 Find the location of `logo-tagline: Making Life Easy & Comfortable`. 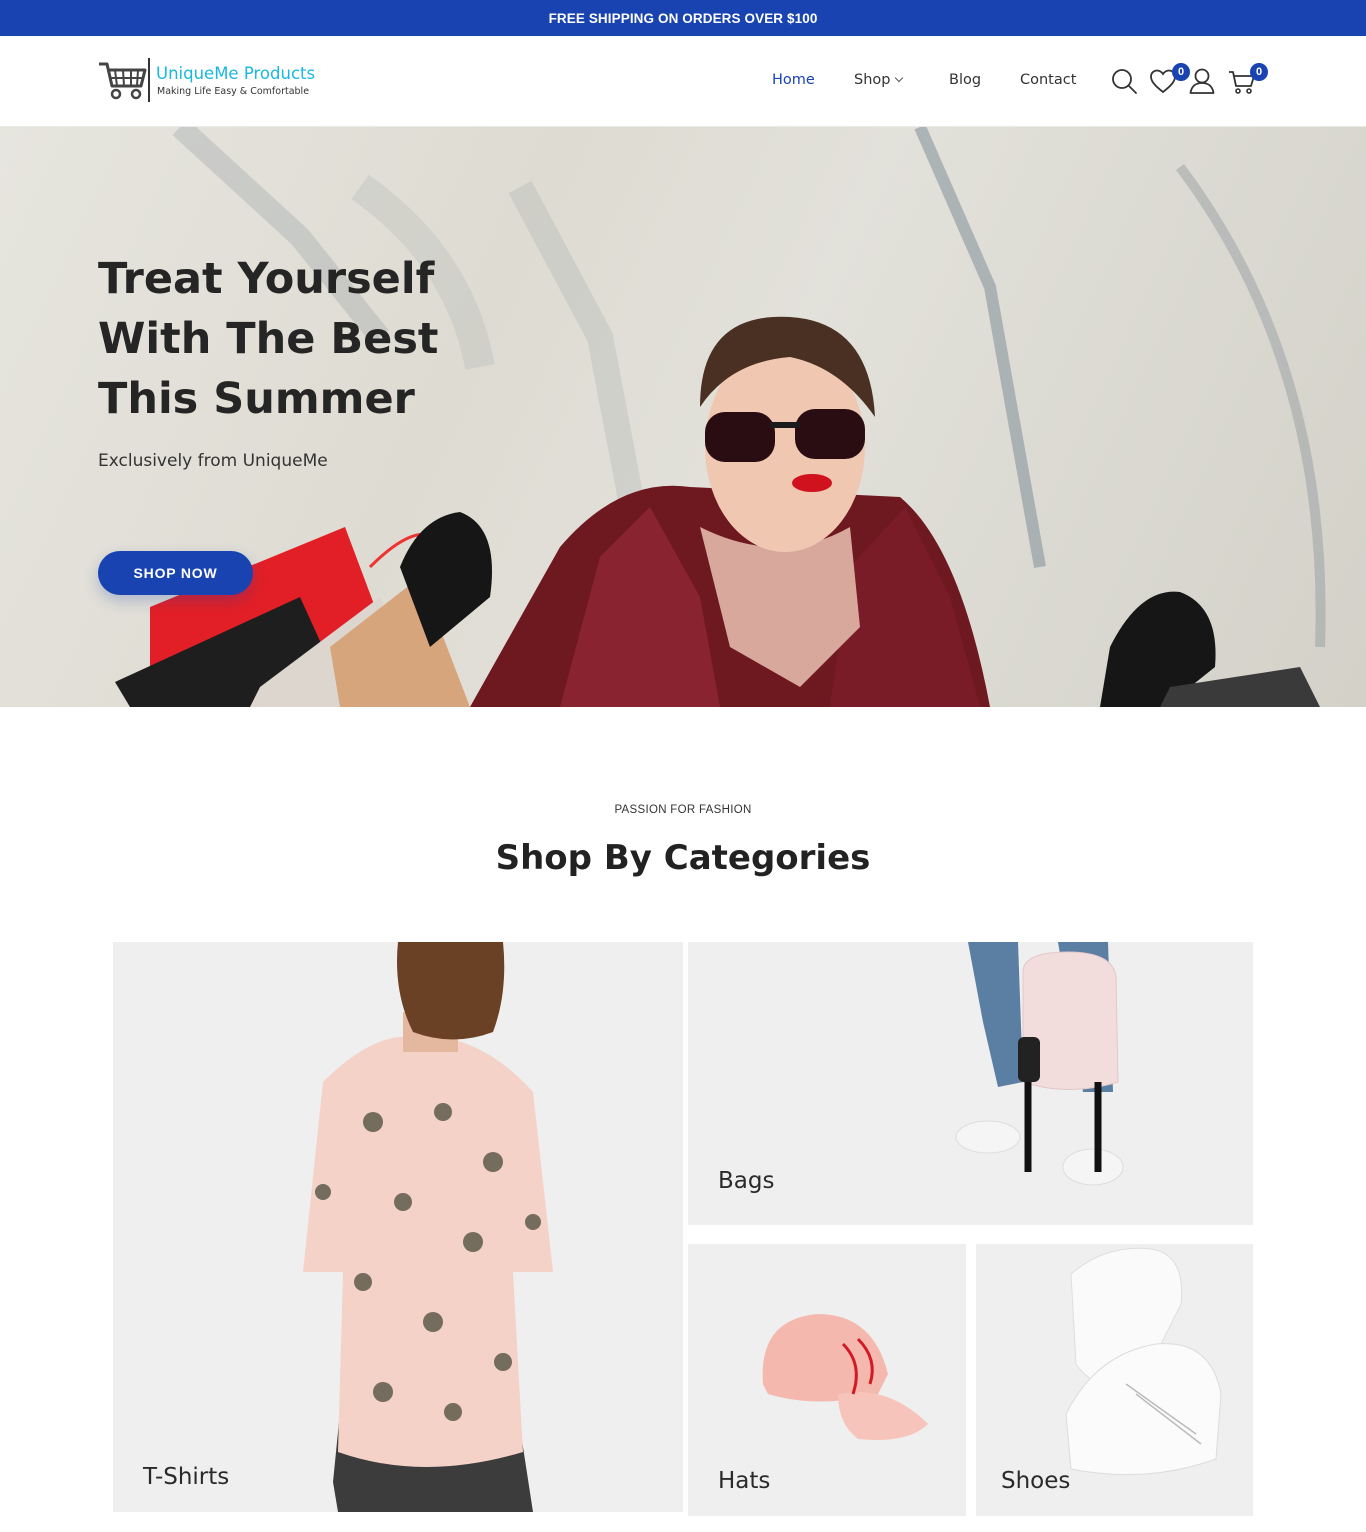

logo-tagline: Making Life Easy & Comfortable is located at coordinates (233, 91).